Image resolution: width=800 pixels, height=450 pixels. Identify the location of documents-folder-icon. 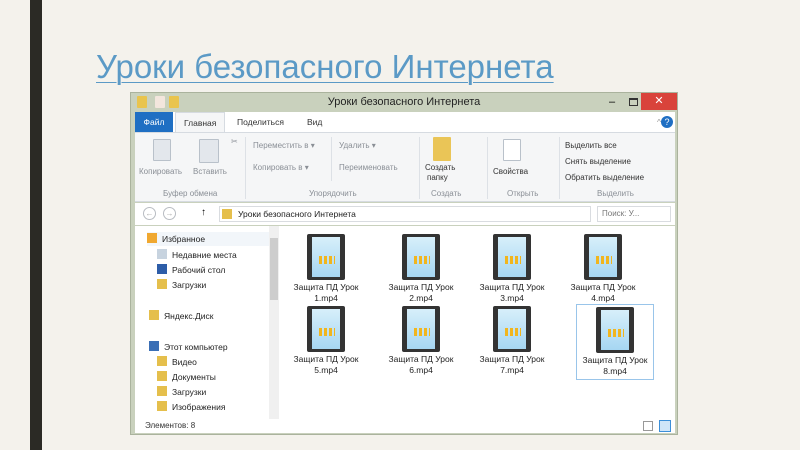
(162, 376).